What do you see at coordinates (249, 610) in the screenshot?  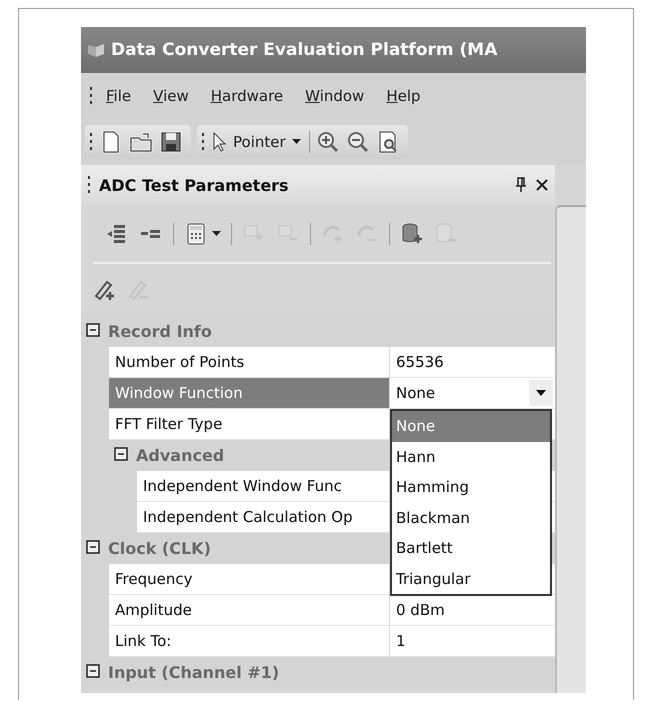 I see `property-name: Amplitude` at bounding box center [249, 610].